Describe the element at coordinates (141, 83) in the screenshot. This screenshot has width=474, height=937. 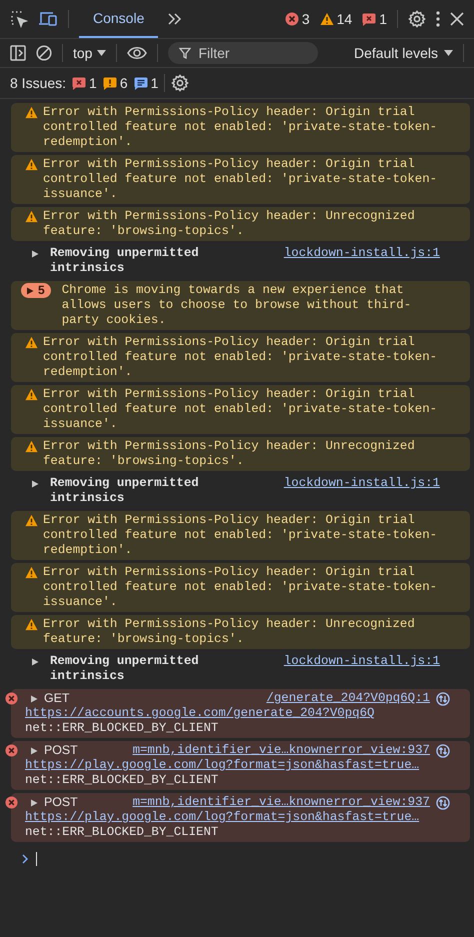
I see `info-issue-icon` at that location.